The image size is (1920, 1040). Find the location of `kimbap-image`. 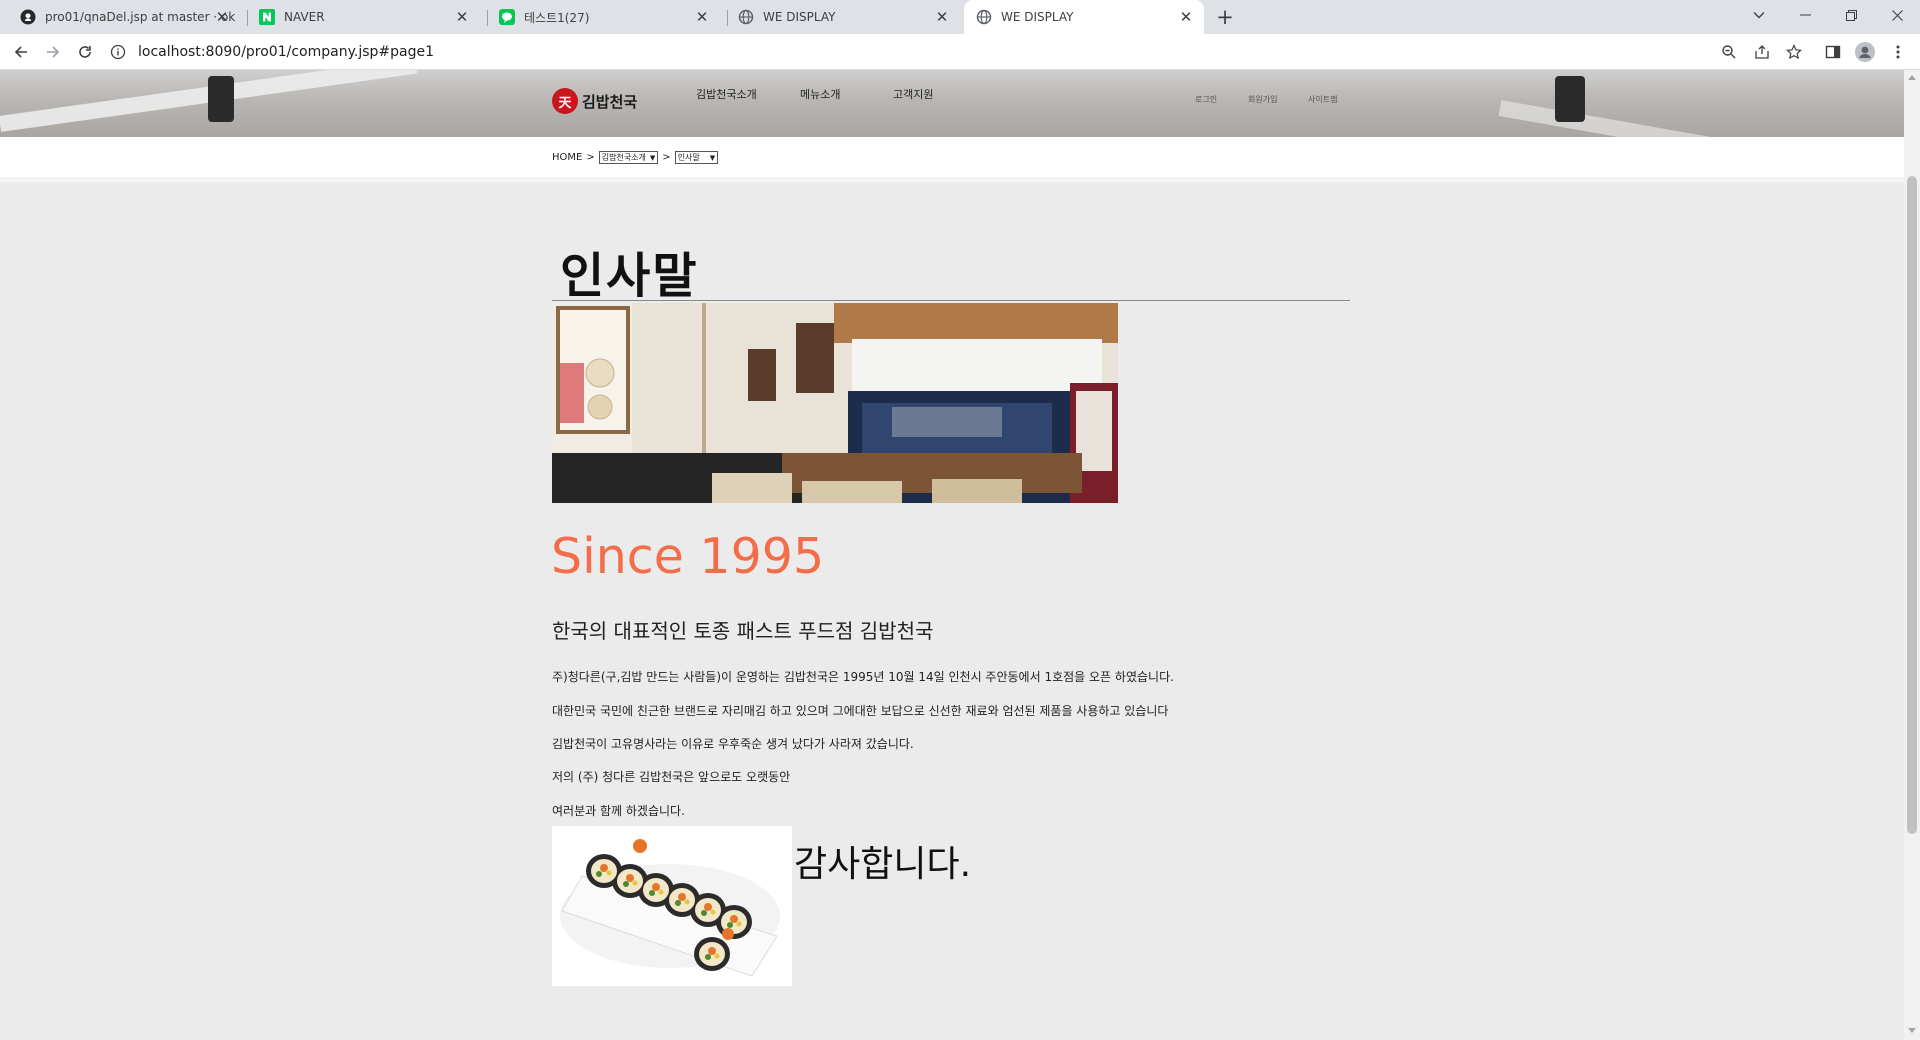

kimbap-image is located at coordinates (672, 906).